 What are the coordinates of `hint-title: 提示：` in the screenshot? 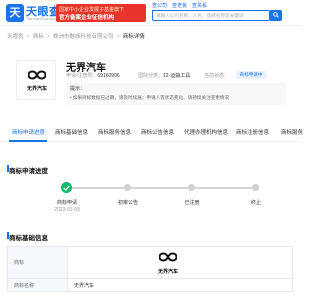 It's located at (78, 89).